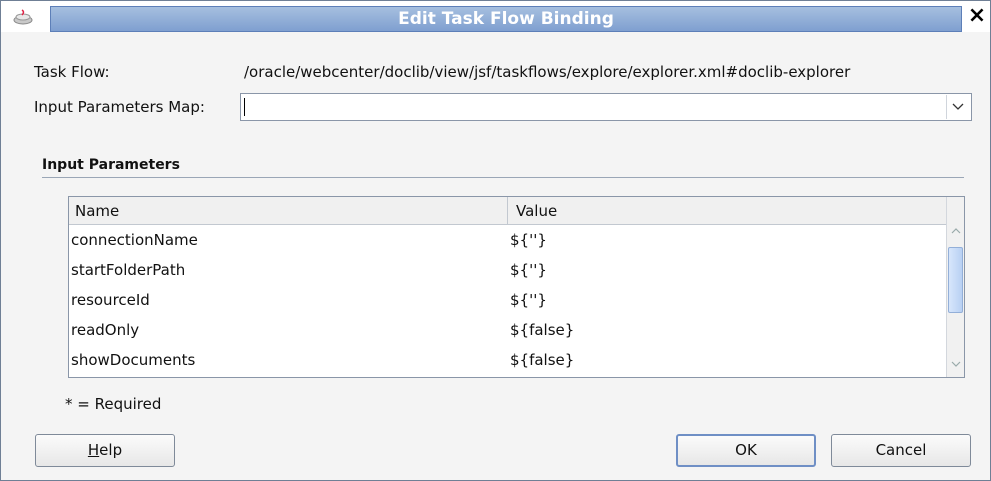 This screenshot has height=481, width=991. Describe the element at coordinates (111, 165) in the screenshot. I see `input-parameters-heading: Input Parameters` at that location.